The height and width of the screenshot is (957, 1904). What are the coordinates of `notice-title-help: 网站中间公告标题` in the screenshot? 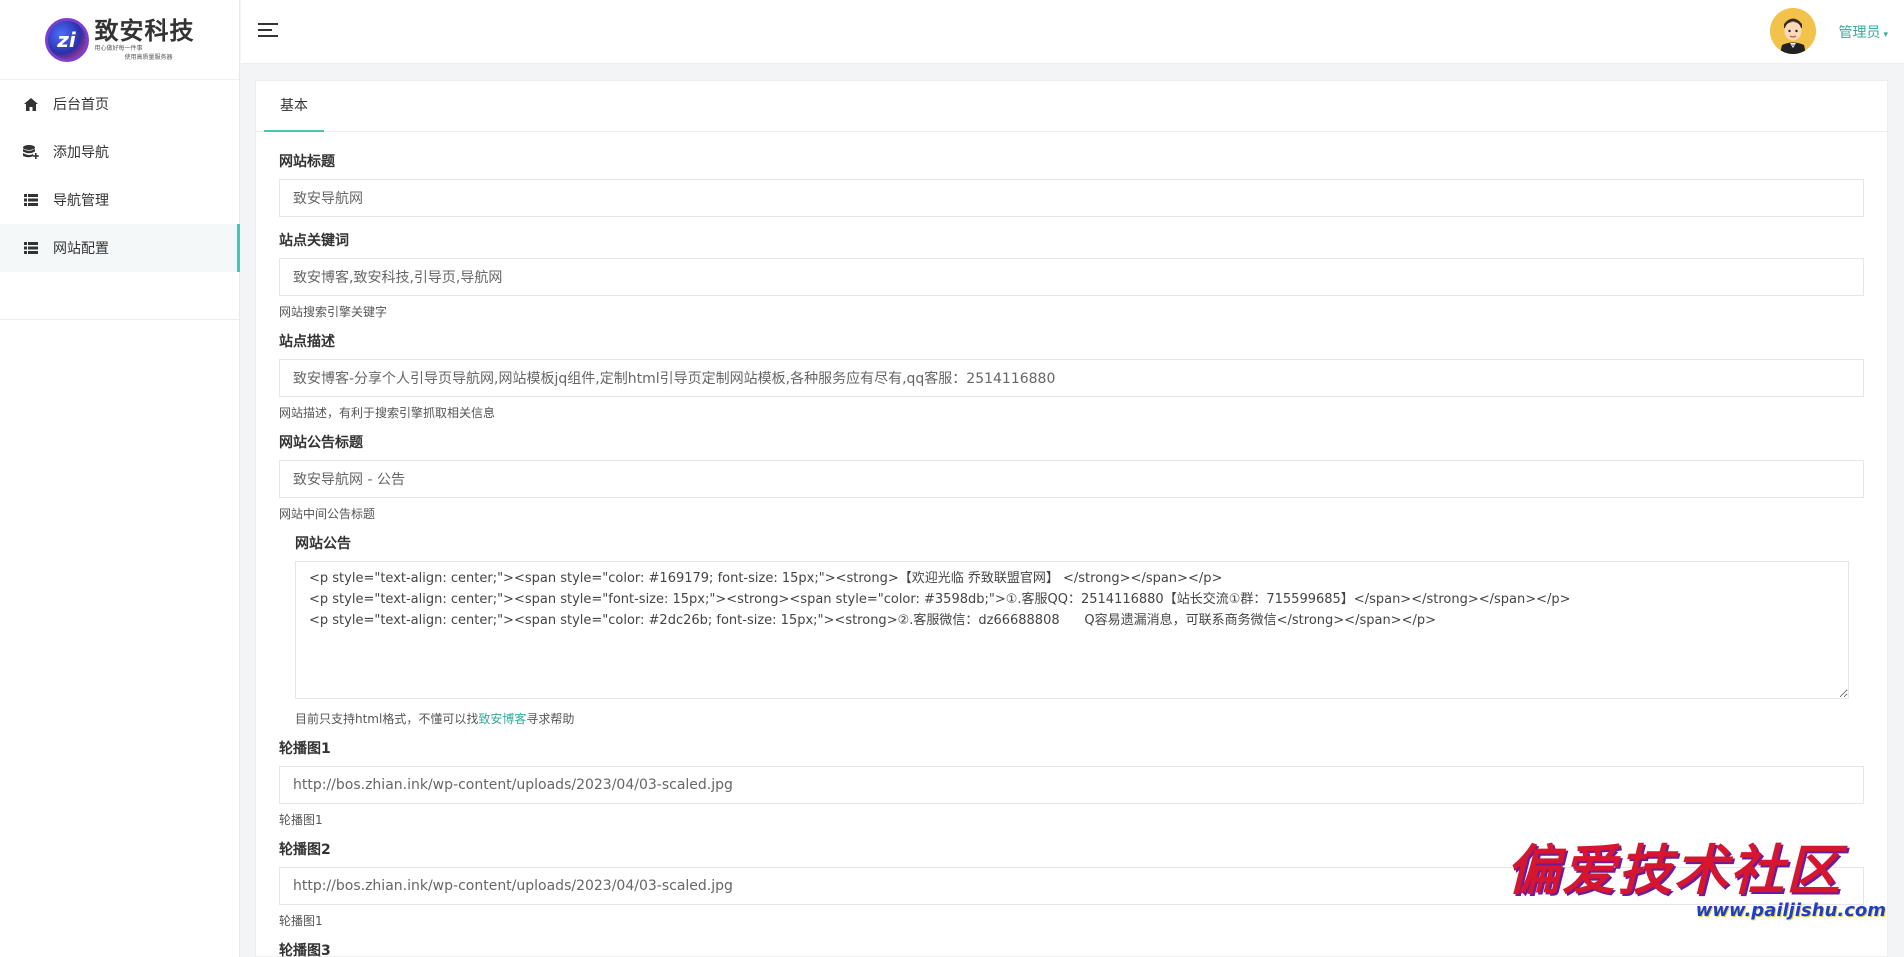 It's located at (327, 514).